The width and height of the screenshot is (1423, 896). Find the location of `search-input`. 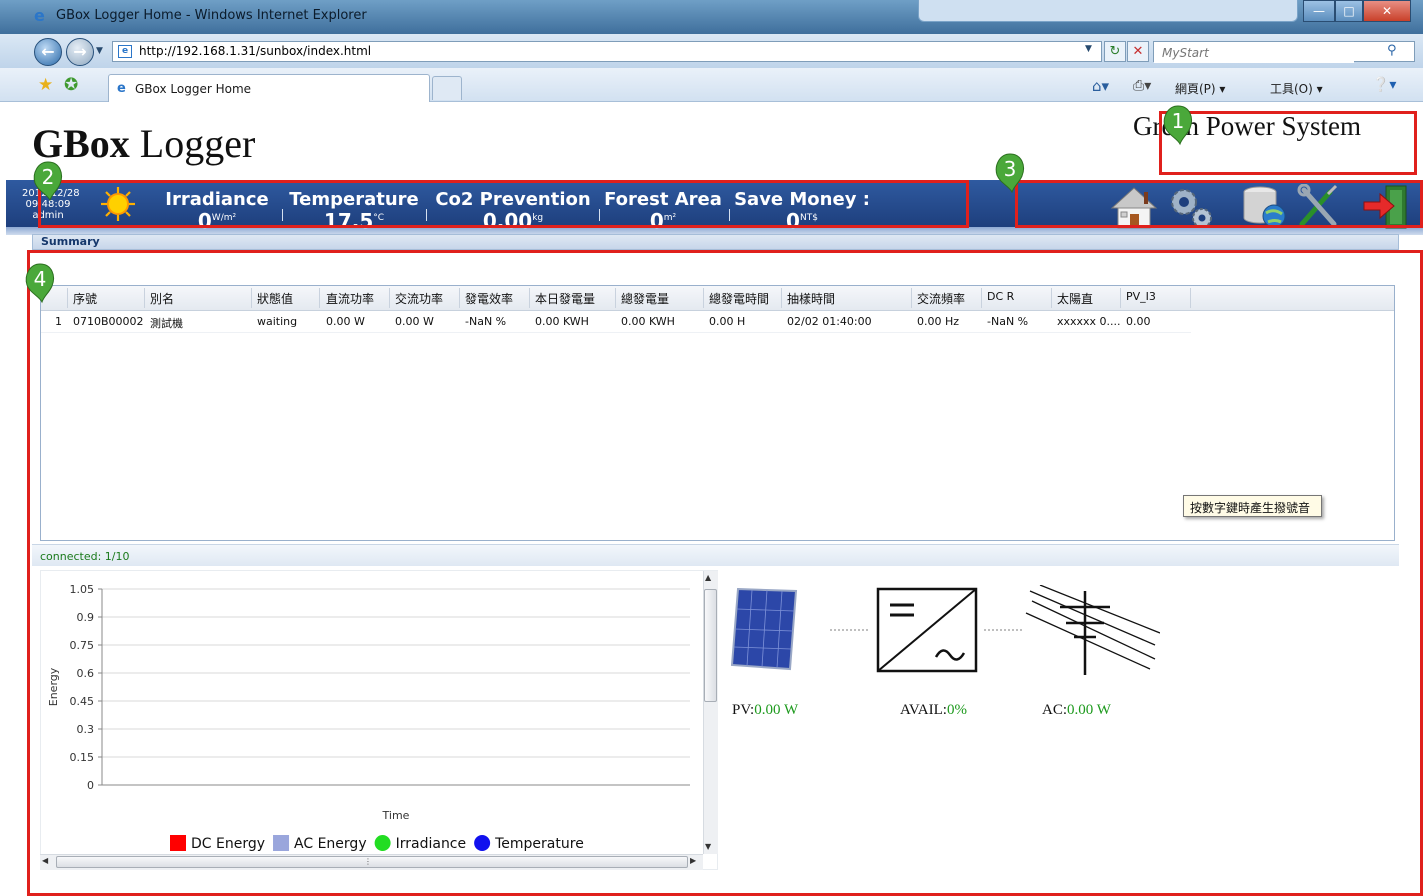

search-input is located at coordinates (1254, 53).